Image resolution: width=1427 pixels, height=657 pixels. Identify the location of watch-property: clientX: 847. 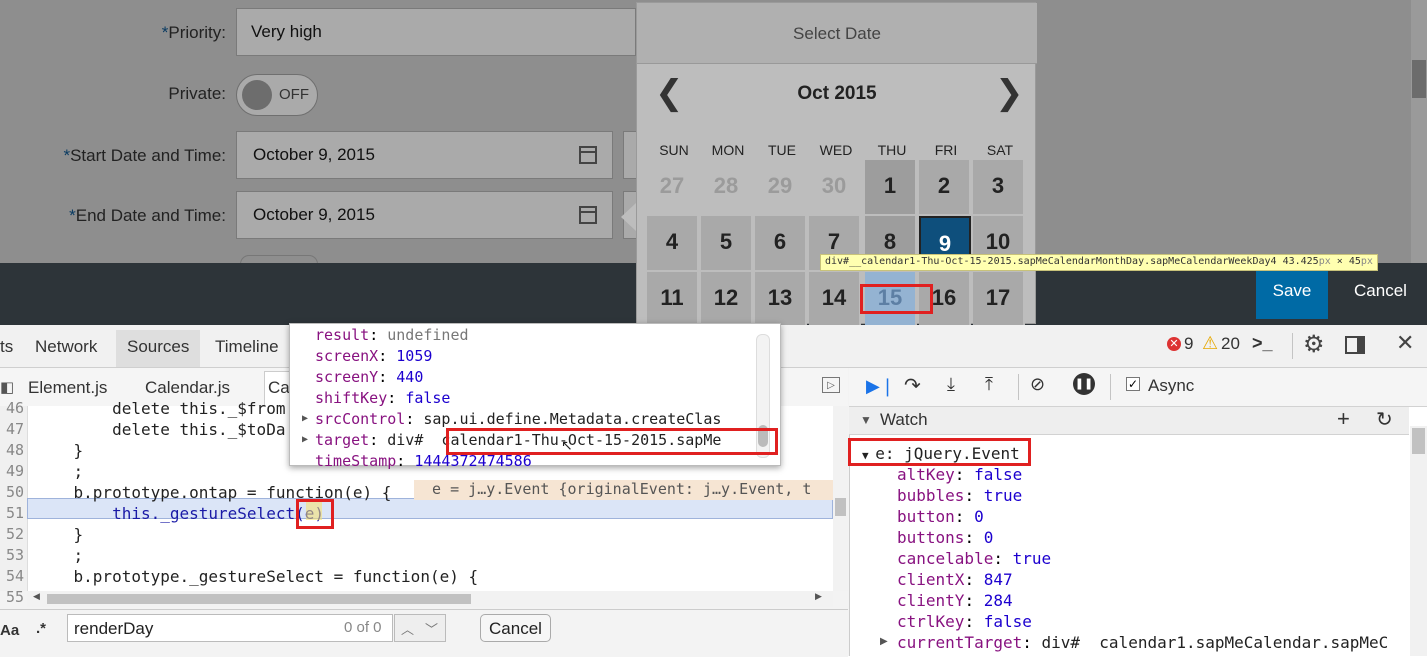
(955, 579).